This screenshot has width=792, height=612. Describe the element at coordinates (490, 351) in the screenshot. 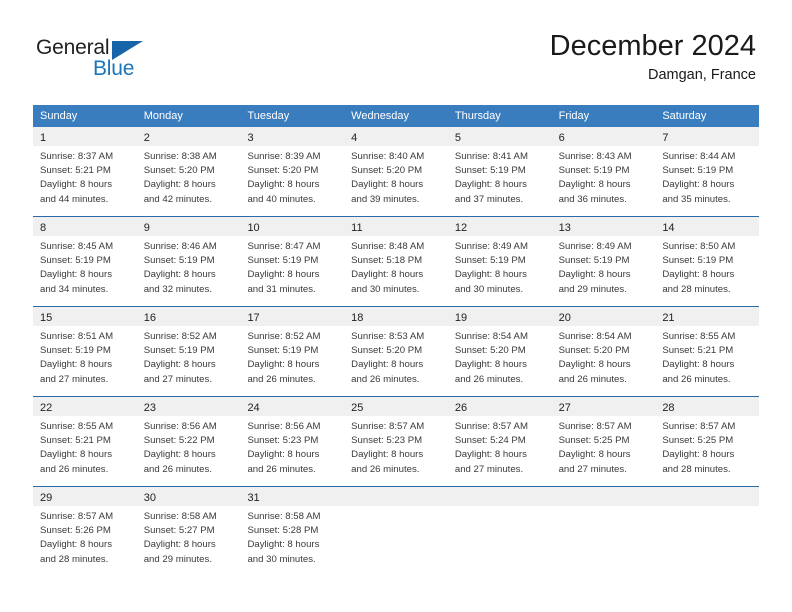

I see `sunset-text: Sunset: 5:20 PM` at that location.